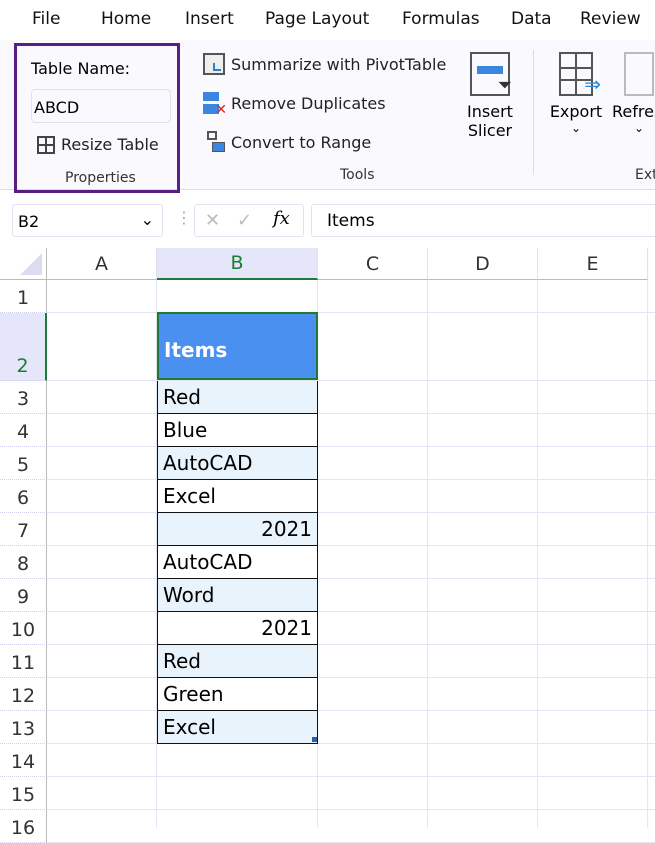  What do you see at coordinates (23, 463) in the screenshot?
I see `row-header-5: 5` at bounding box center [23, 463].